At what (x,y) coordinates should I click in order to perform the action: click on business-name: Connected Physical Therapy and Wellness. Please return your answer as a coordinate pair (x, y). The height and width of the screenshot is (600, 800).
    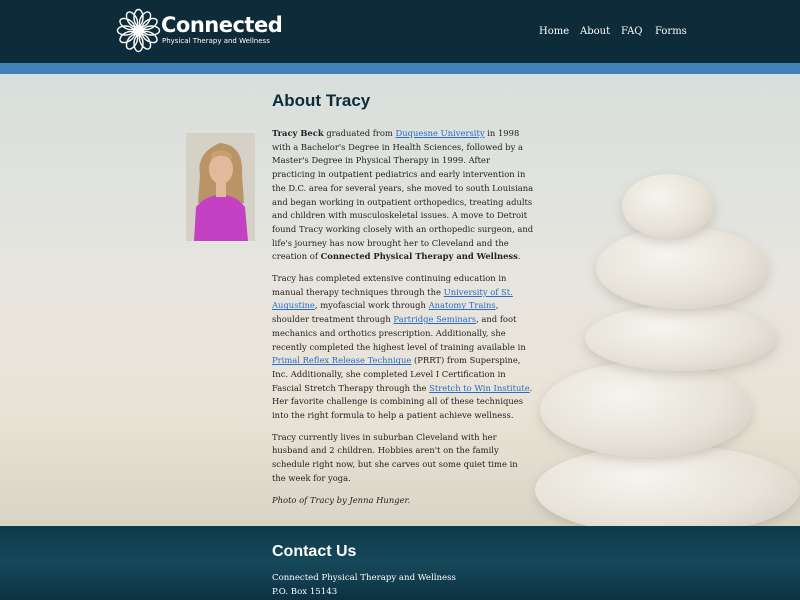
    Looking at the image, I should click on (419, 256).